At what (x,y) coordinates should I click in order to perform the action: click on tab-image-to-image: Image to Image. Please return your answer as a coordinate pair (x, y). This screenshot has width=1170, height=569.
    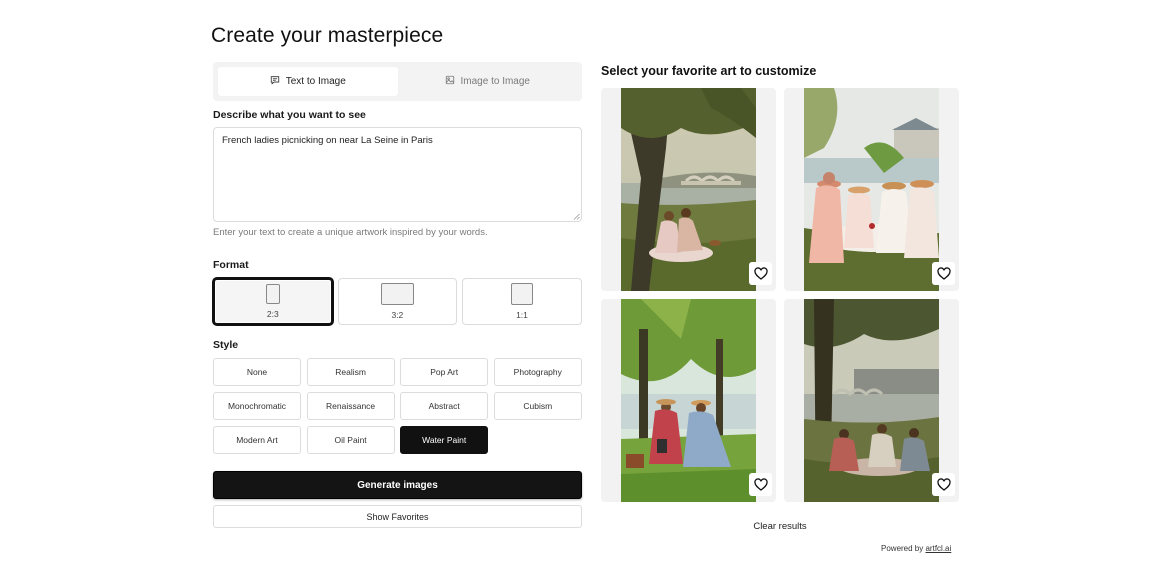
    Looking at the image, I should click on (488, 81).